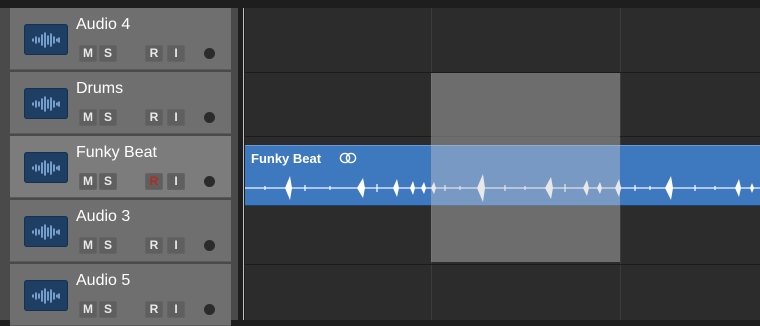  Describe the element at coordinates (286, 158) in the screenshot. I see `region-title: Funky Beat` at that location.